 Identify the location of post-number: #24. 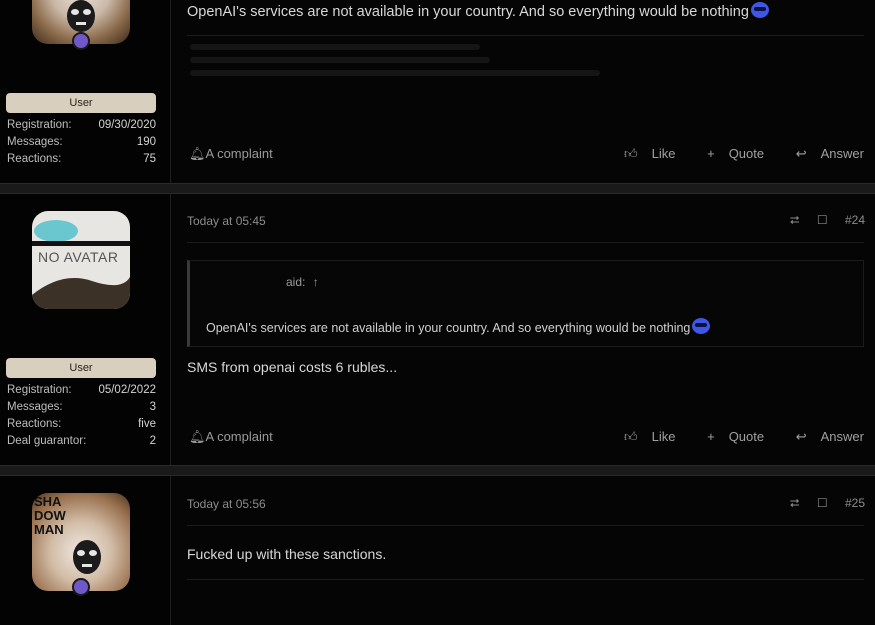
(855, 220).